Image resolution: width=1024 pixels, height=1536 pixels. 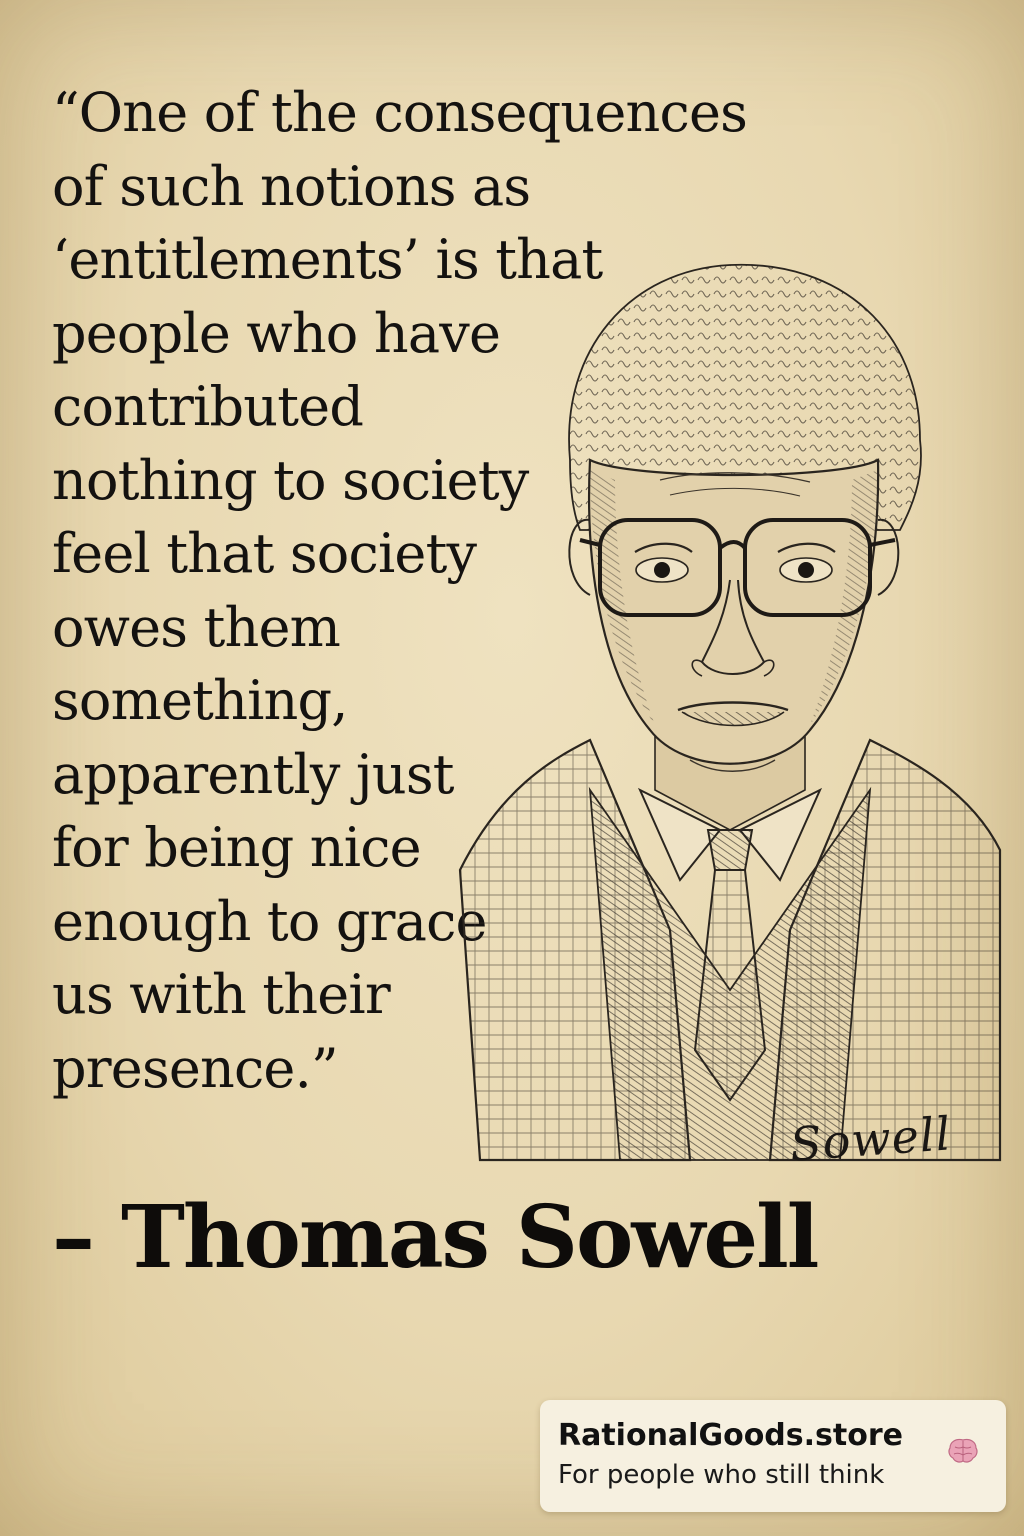 I want to click on brand-tagline: For people who still think, so click(x=721, y=1475).